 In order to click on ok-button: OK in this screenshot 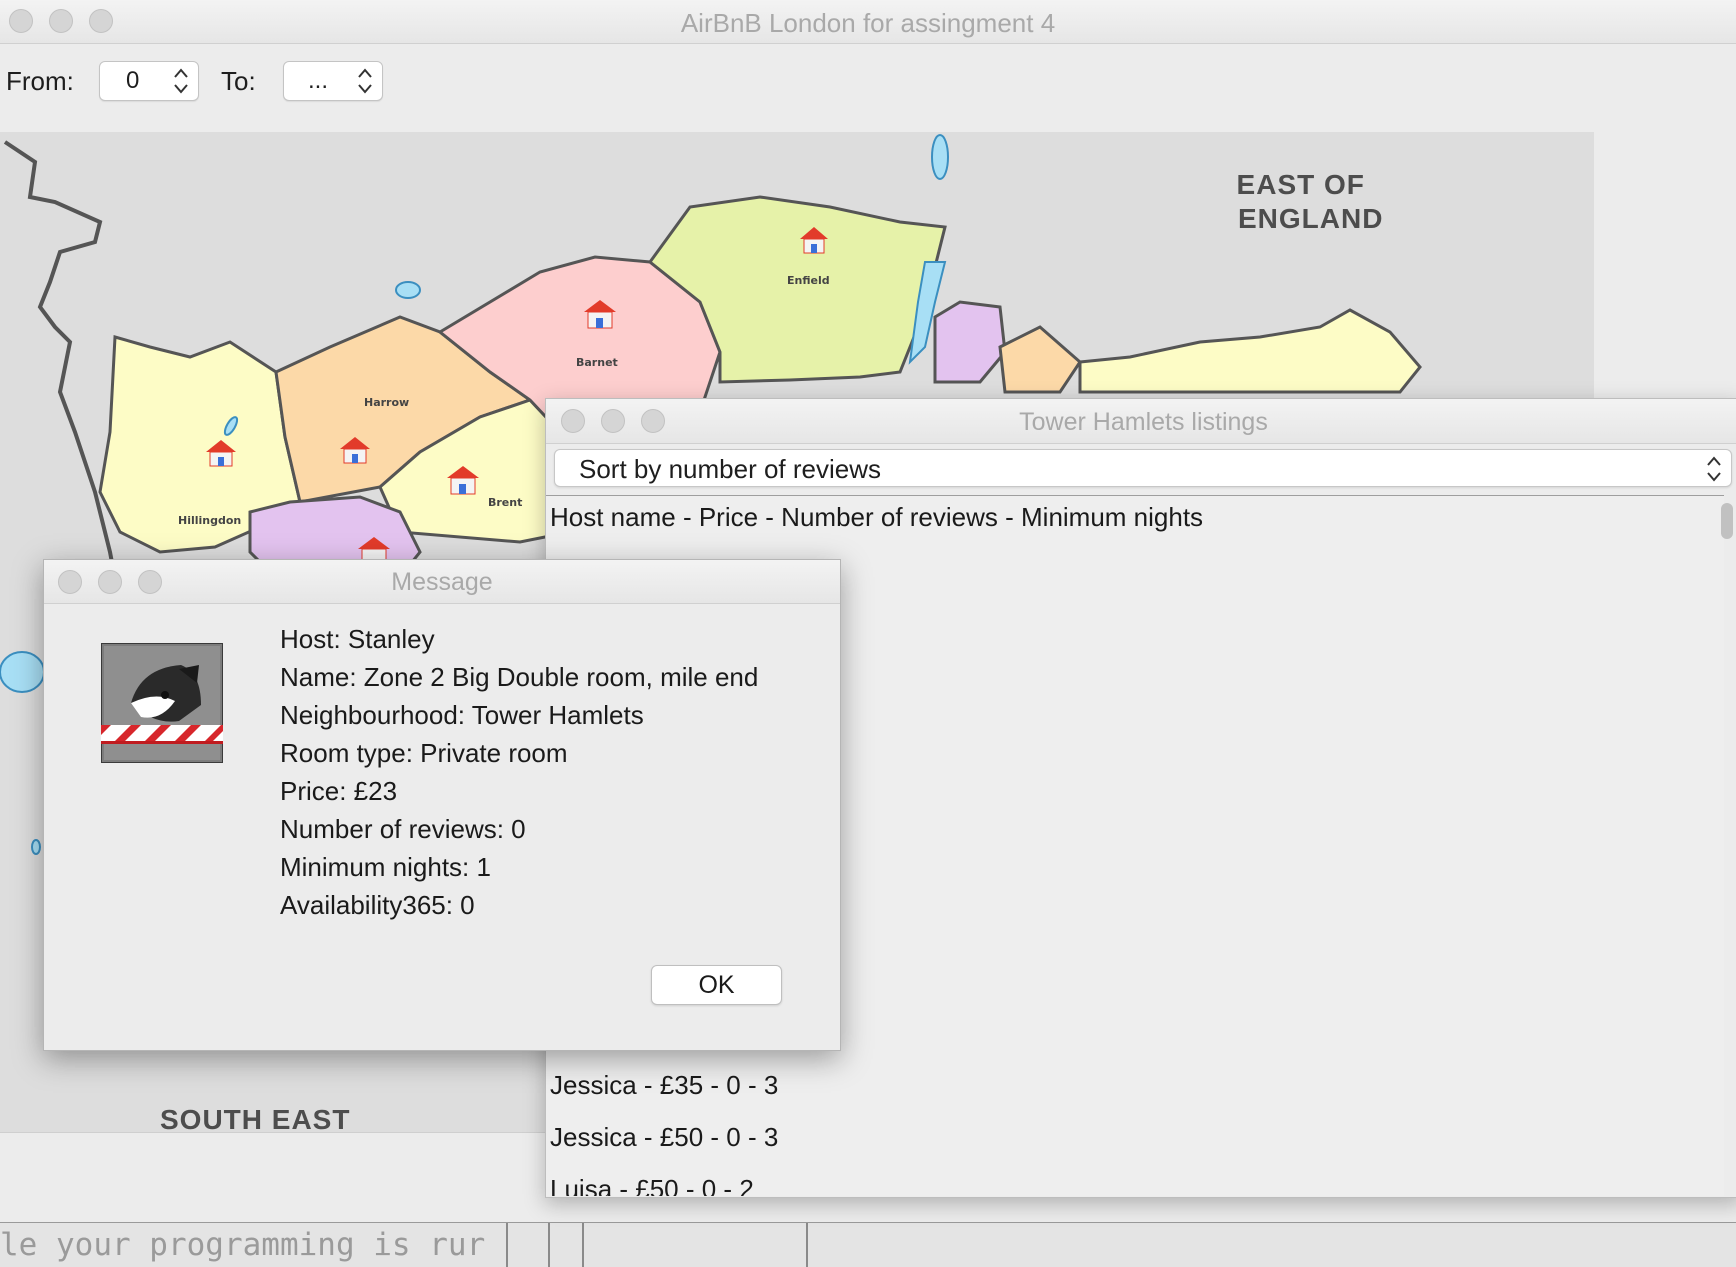, I will do `click(716, 985)`.